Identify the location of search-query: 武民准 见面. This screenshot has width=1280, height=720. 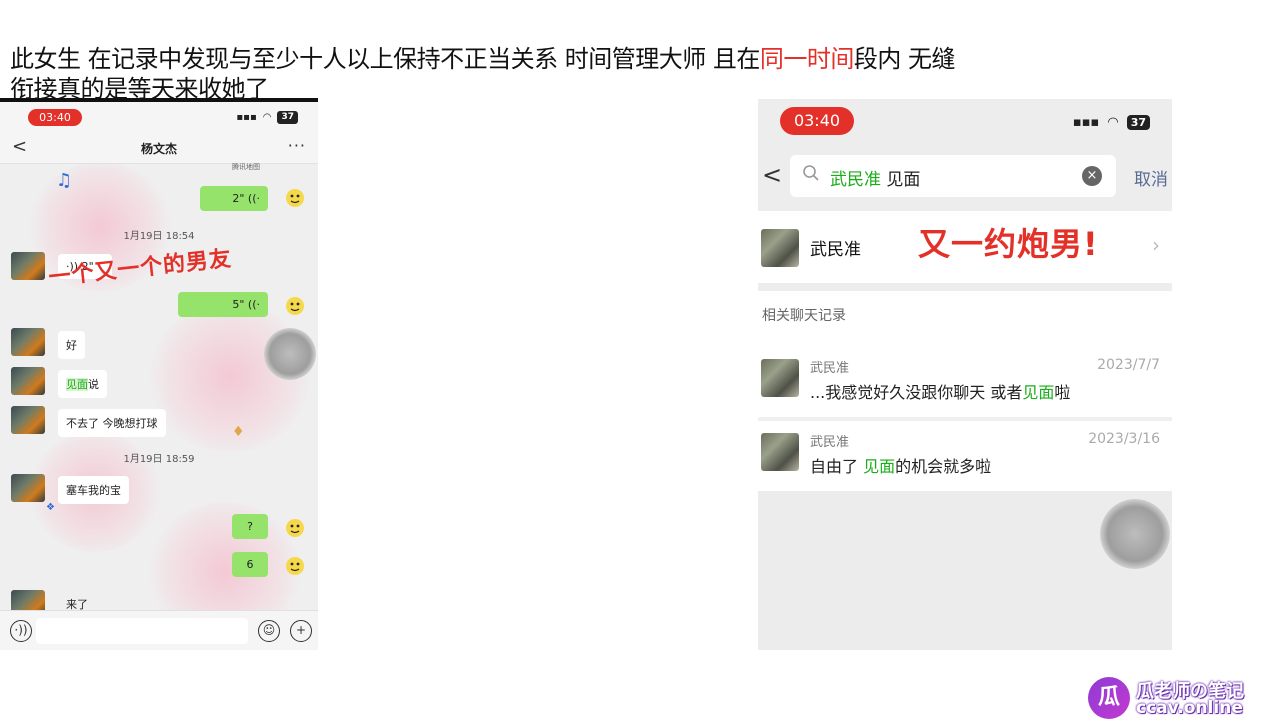
(875, 177).